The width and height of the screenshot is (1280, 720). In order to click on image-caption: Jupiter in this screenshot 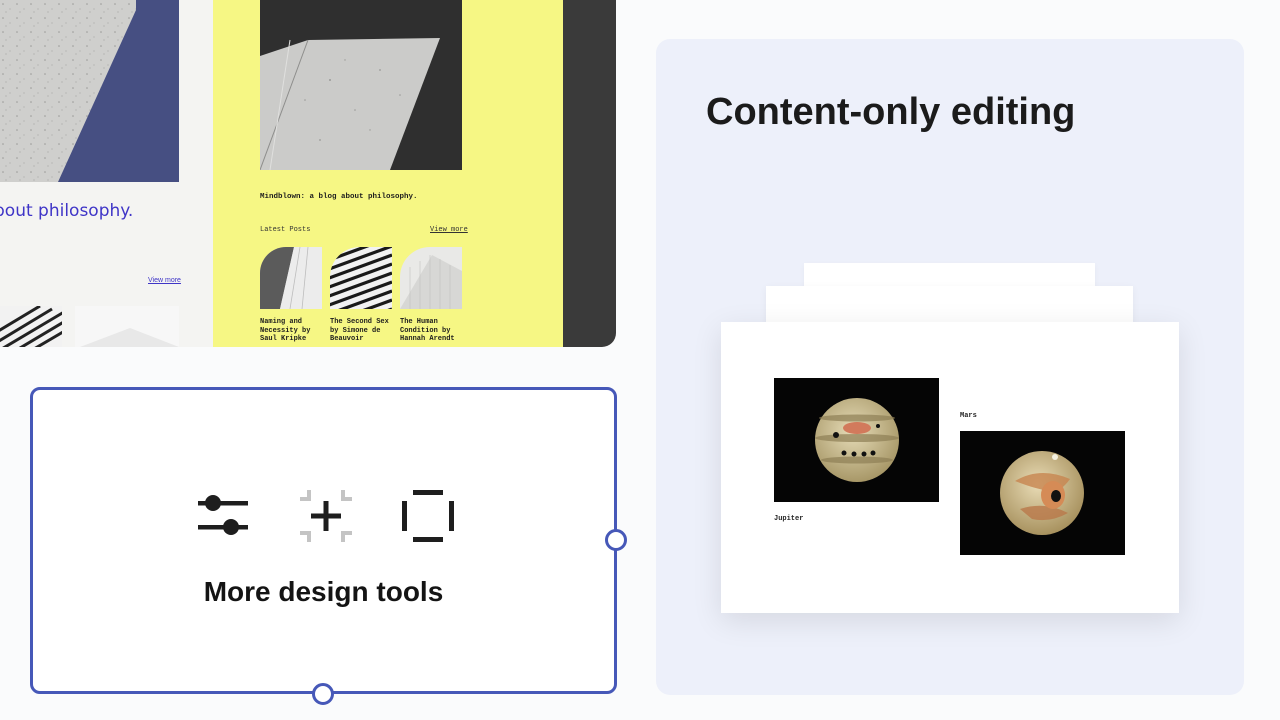, I will do `click(789, 519)`.